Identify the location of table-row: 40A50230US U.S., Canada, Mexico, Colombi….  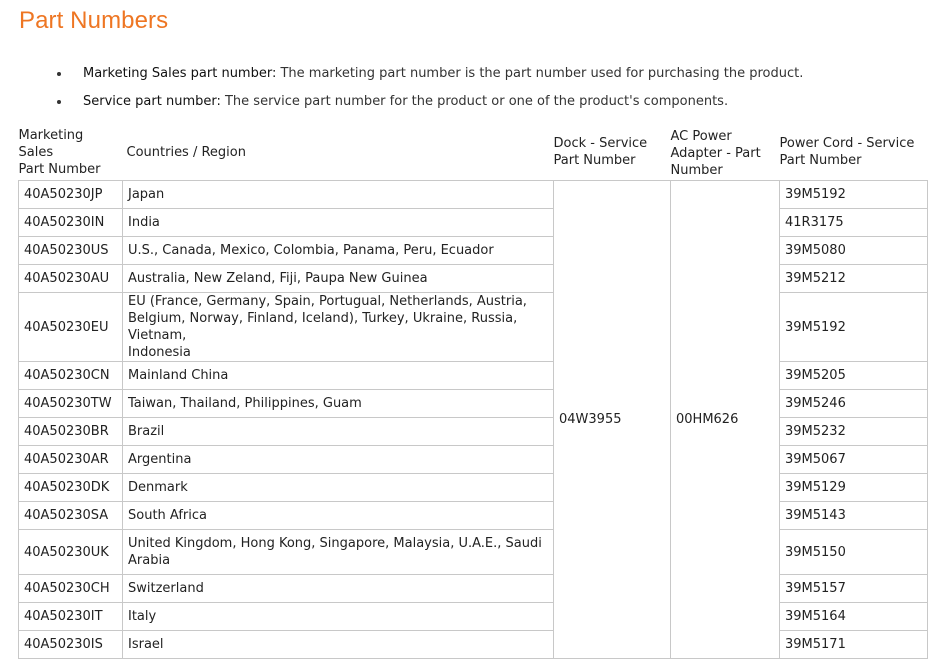
(473, 250).